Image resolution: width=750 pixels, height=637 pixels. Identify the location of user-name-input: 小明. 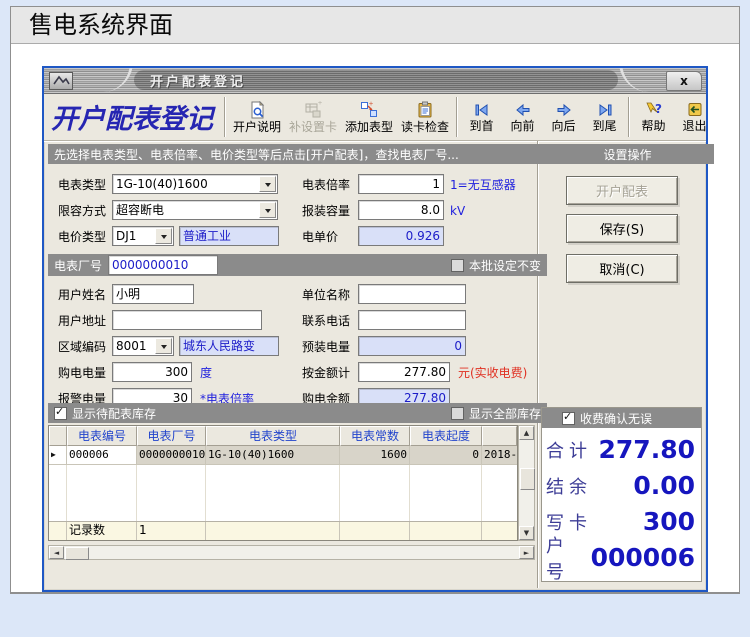
(153, 294).